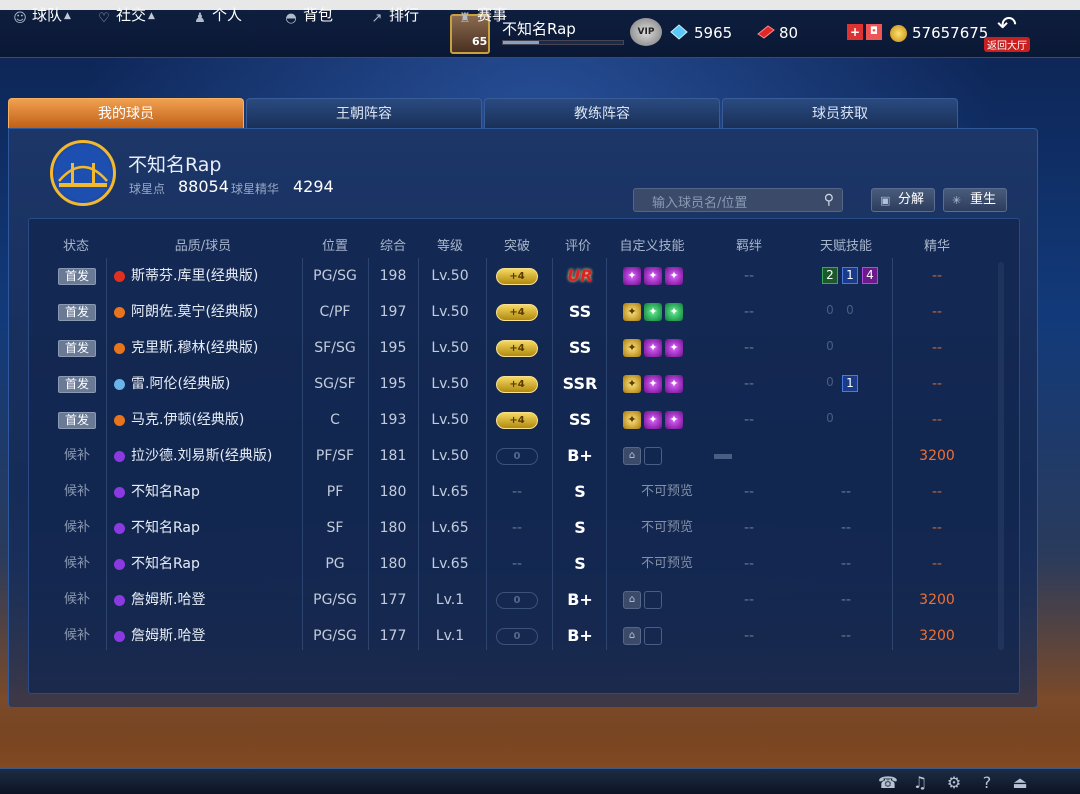 The width and height of the screenshot is (1080, 794). I want to click on grade-badge: S, so click(580, 563).